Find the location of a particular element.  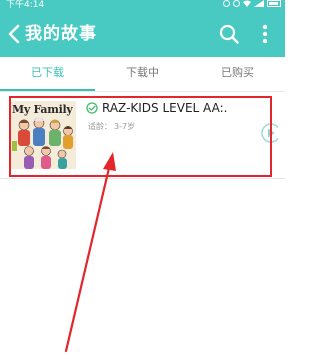

search-icon is located at coordinates (229, 34).